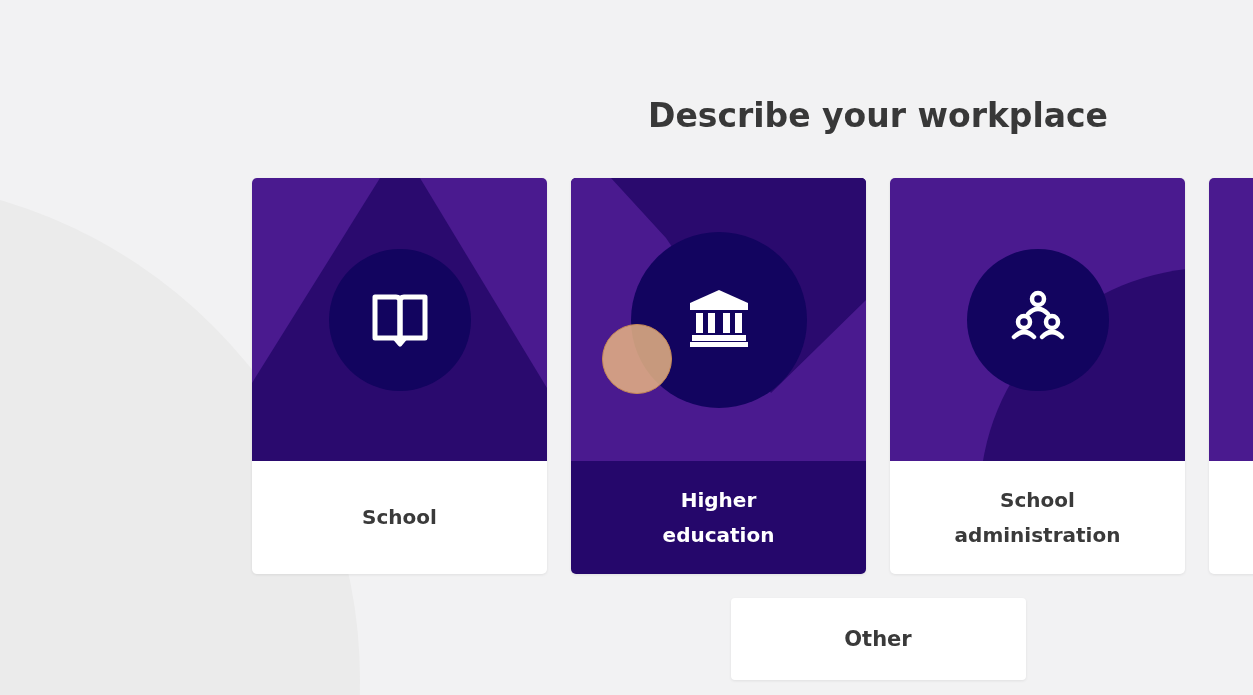 The height and width of the screenshot is (695, 1253). Describe the element at coordinates (399, 376) in the screenshot. I see `workplace-card: School` at that location.